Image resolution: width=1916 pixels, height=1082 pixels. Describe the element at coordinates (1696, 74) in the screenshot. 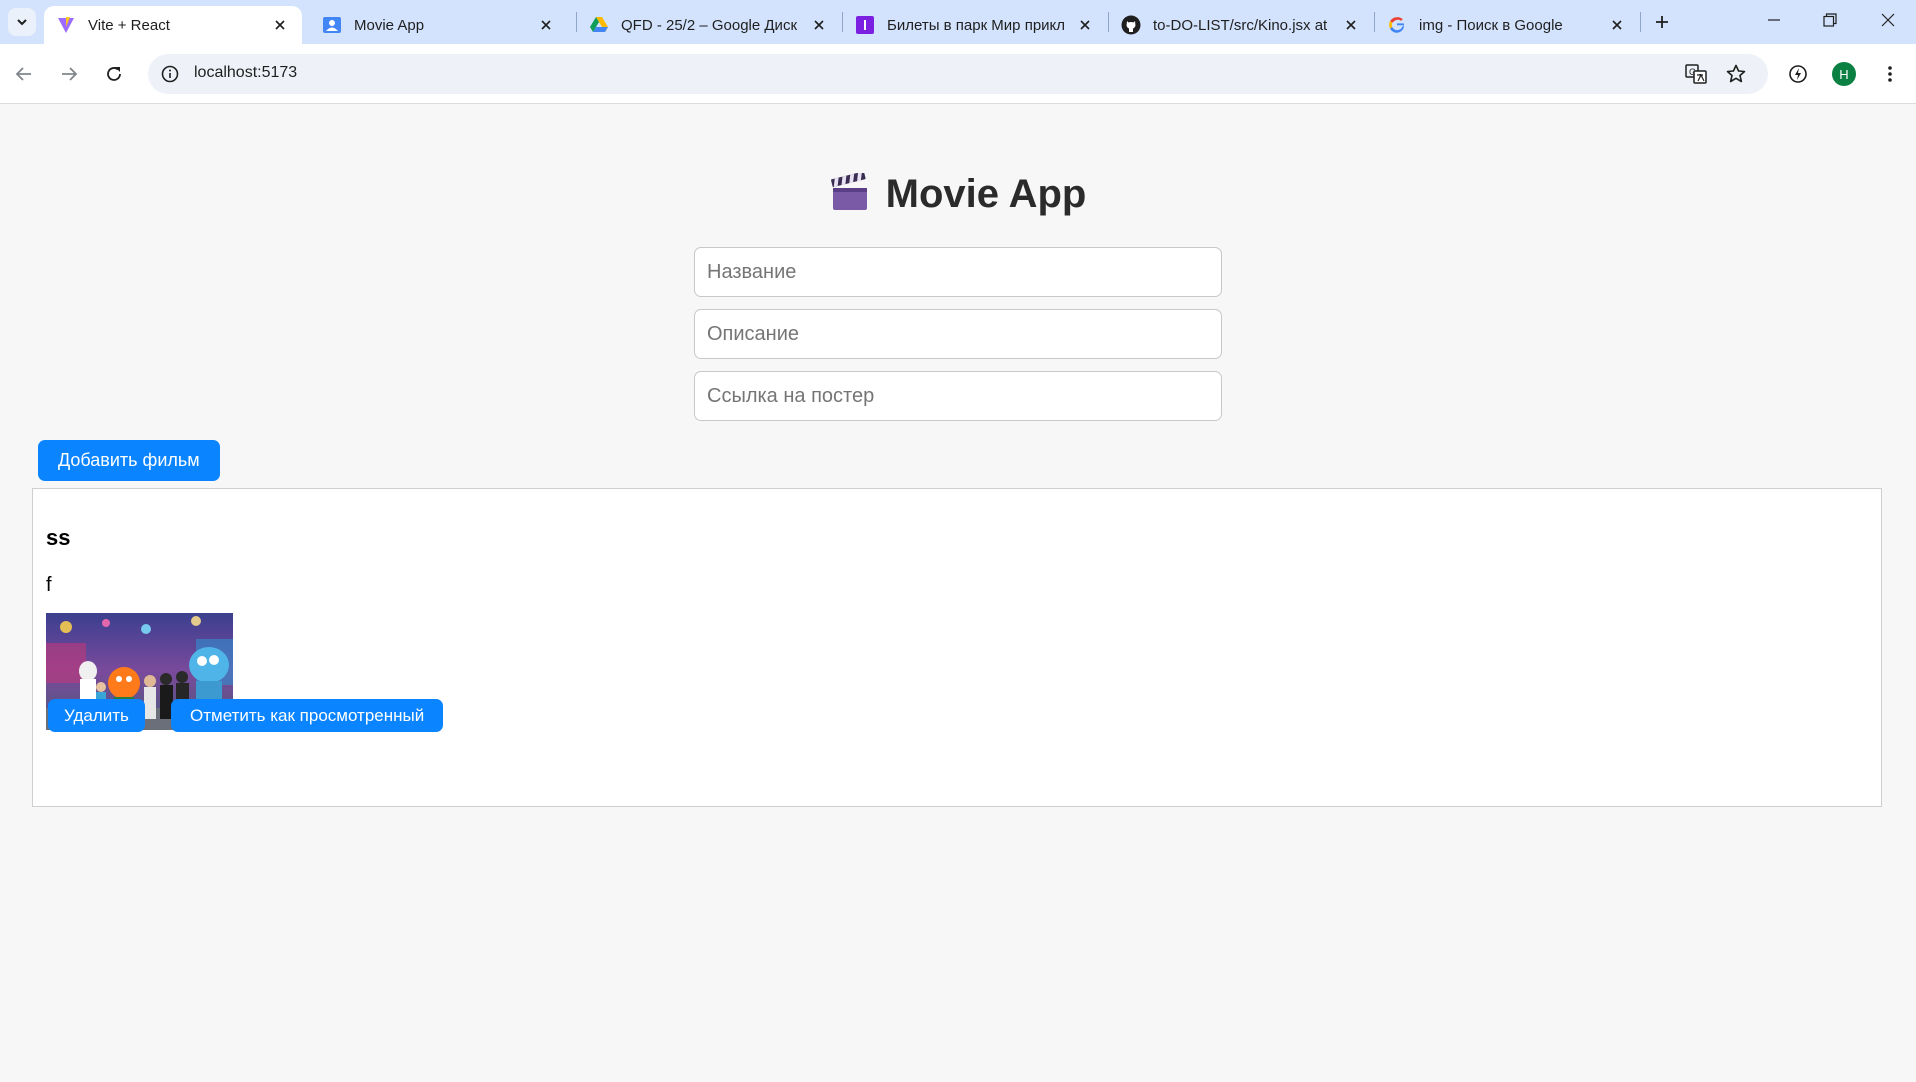

I see `translate-icon: G` at that location.